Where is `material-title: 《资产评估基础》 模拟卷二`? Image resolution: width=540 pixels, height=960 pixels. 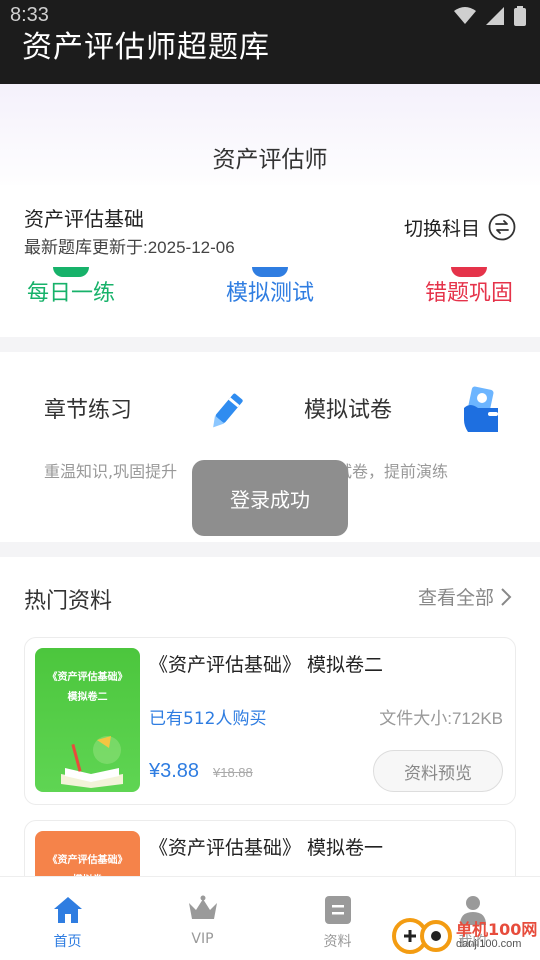 material-title: 《资产评估基础》 模拟卷二 is located at coordinates (266, 665).